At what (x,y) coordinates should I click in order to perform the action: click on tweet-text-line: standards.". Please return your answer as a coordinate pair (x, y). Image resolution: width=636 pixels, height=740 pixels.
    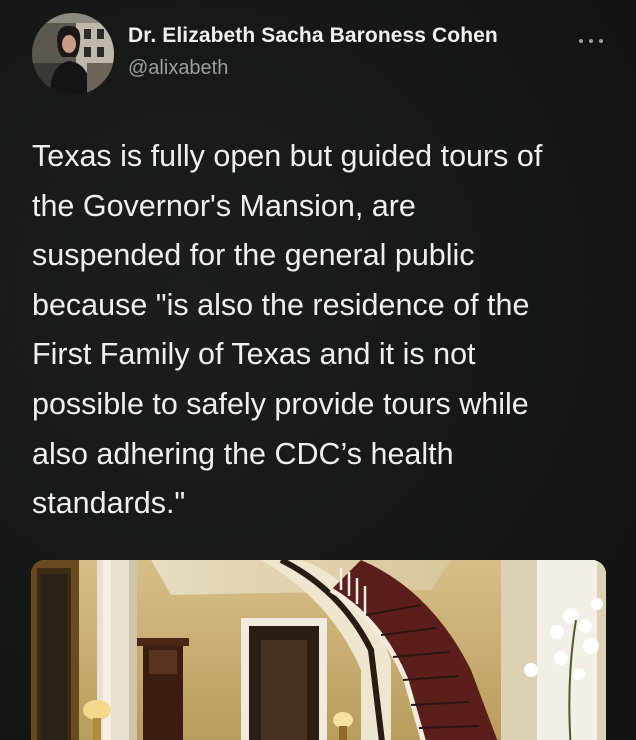
    Looking at the image, I should click on (109, 503).